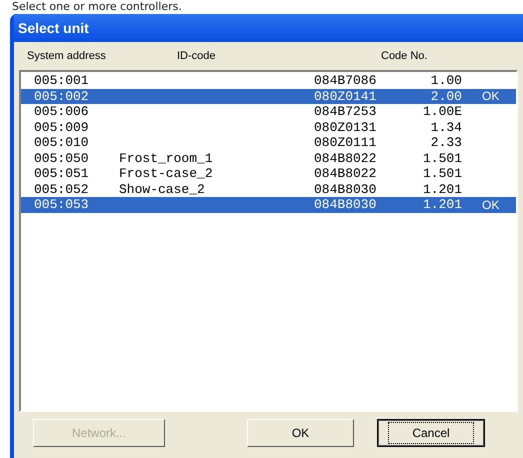  Describe the element at coordinates (196, 56) in the screenshot. I see `column-header: ID-code` at that location.